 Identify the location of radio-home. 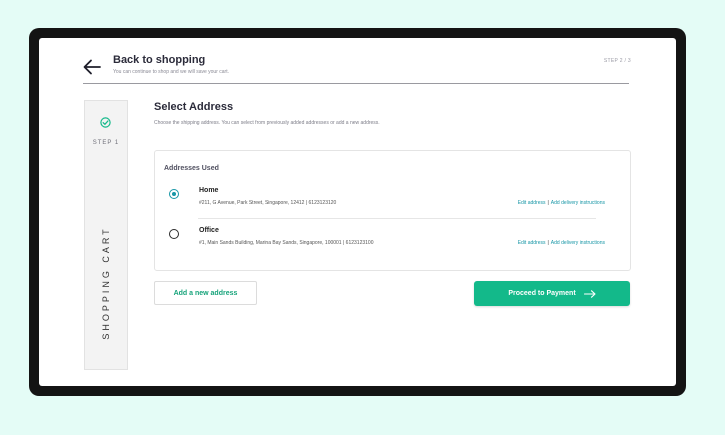
(174, 194).